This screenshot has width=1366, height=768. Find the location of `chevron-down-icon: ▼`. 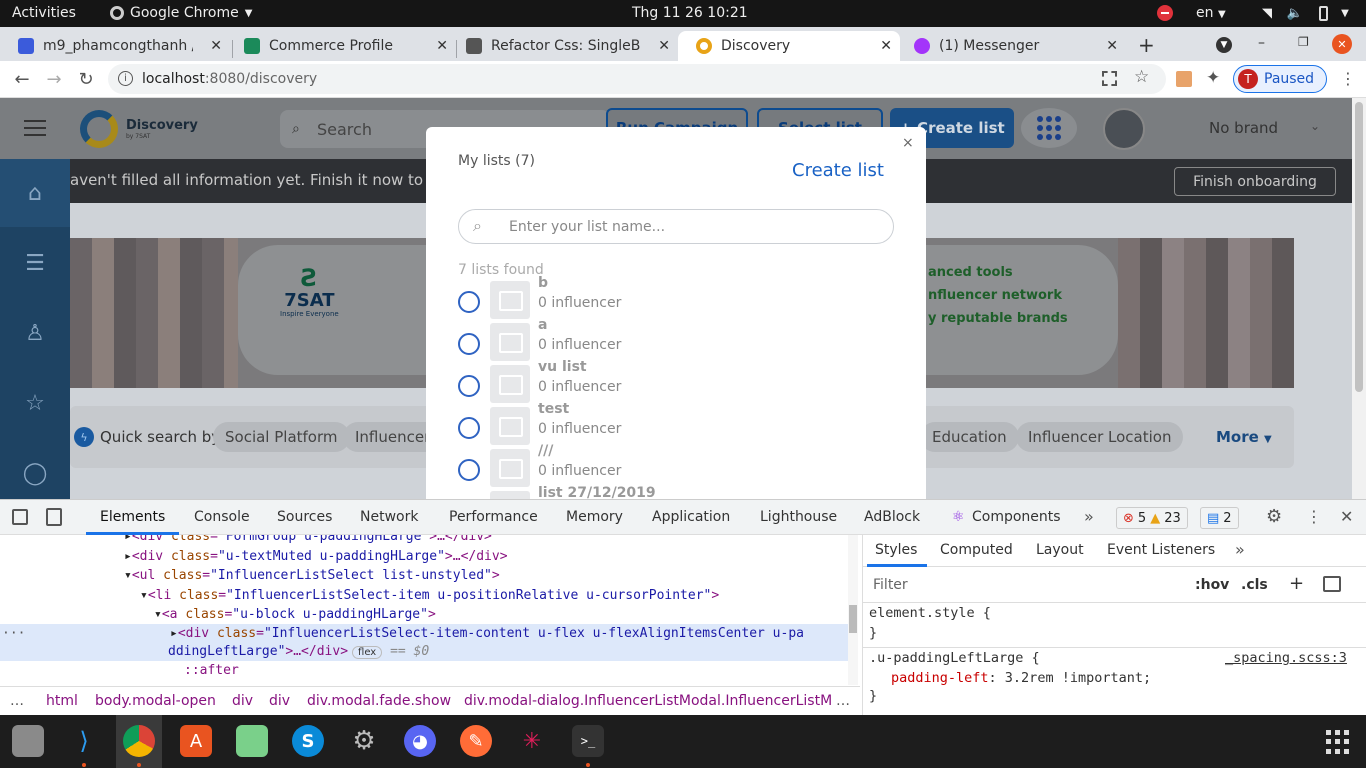

chevron-down-icon: ▼ is located at coordinates (1345, 13).